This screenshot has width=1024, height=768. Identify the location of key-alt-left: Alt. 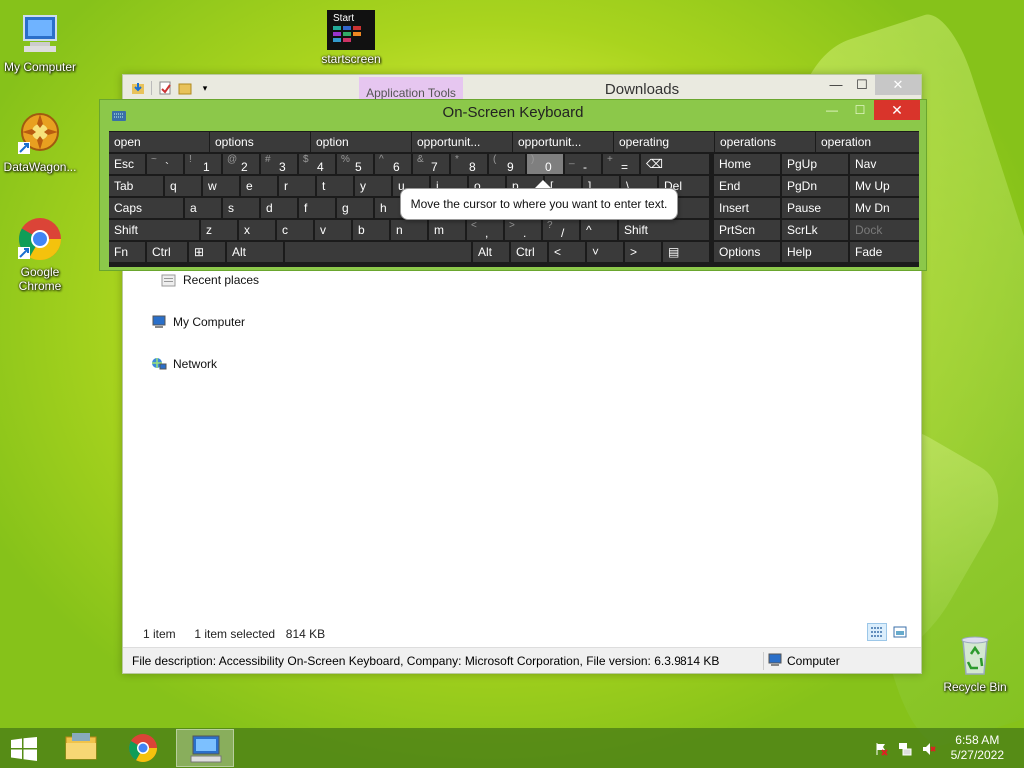
(255, 252).